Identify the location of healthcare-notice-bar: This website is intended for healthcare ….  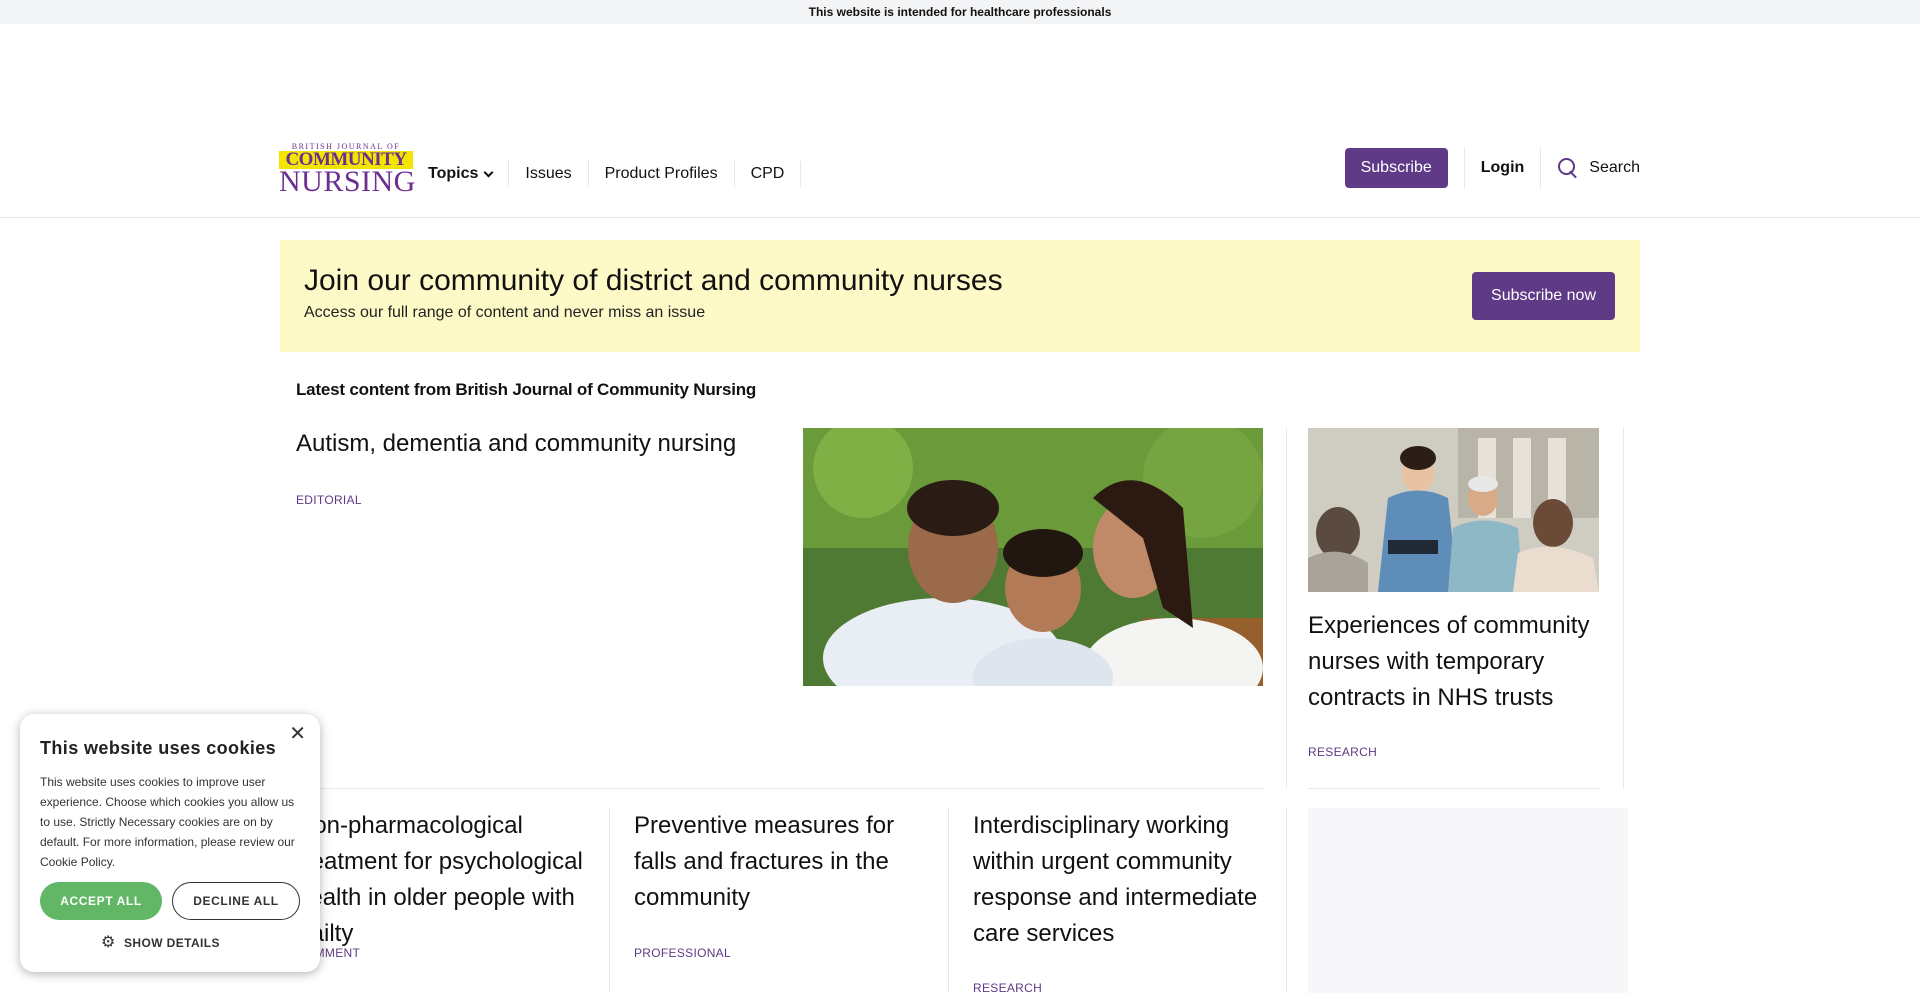
(960, 12).